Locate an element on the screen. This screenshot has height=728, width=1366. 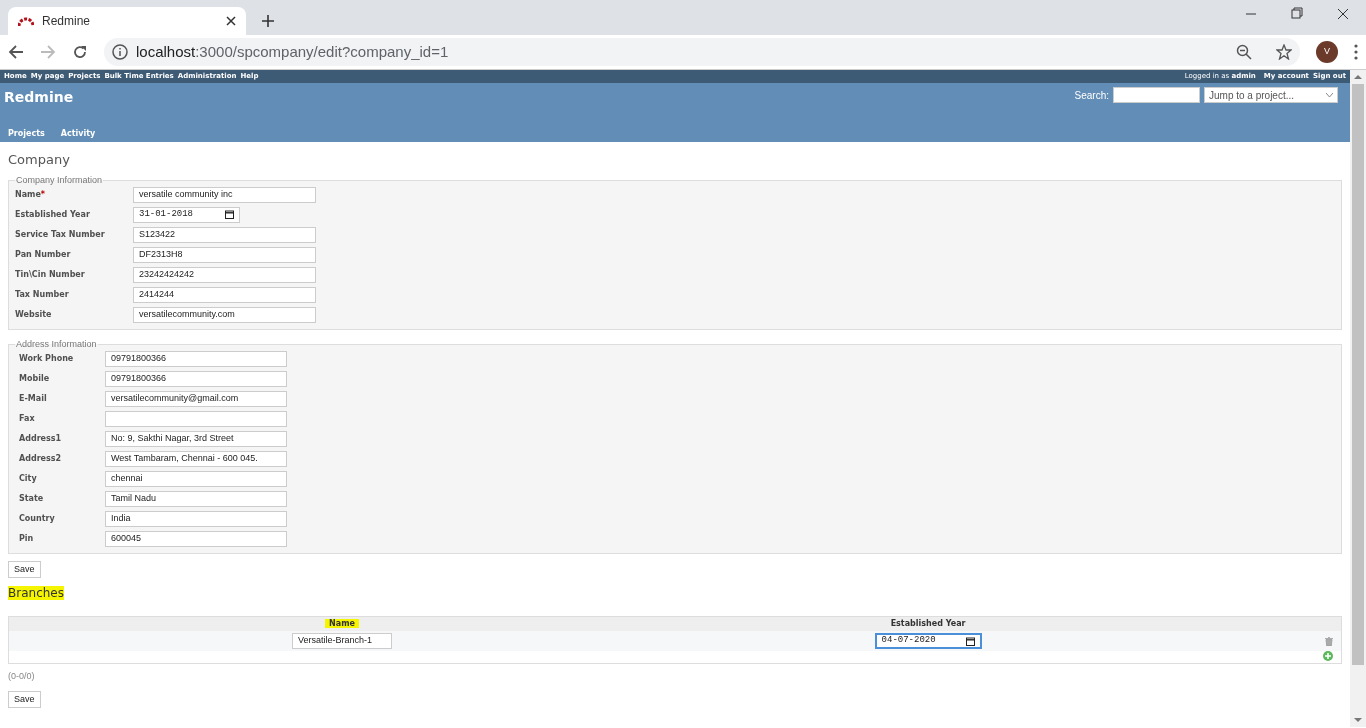
input-field: 23242424242 is located at coordinates (224, 274).